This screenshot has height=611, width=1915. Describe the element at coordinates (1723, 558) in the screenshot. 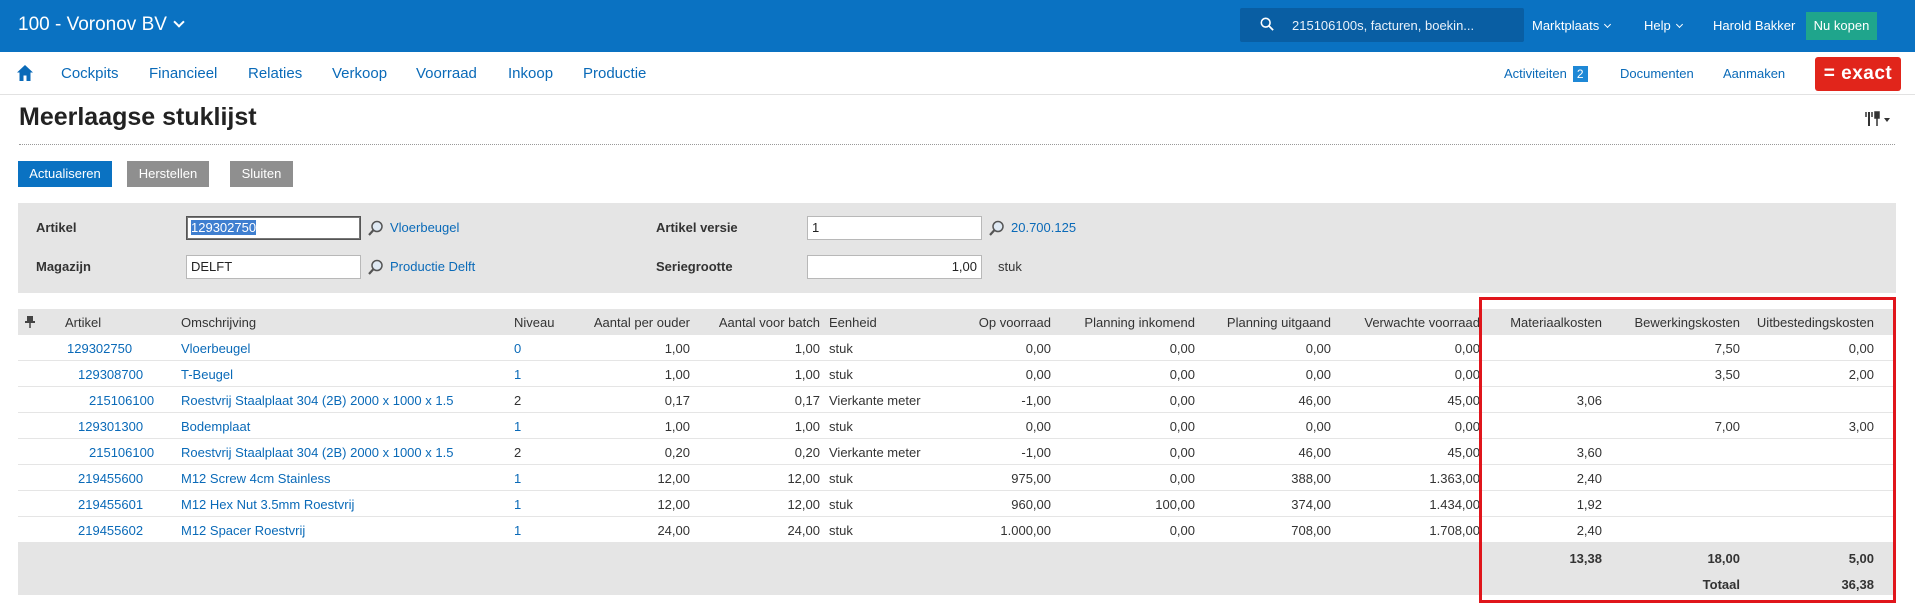

I see `total-bewerkingskosten: 18,00` at that location.